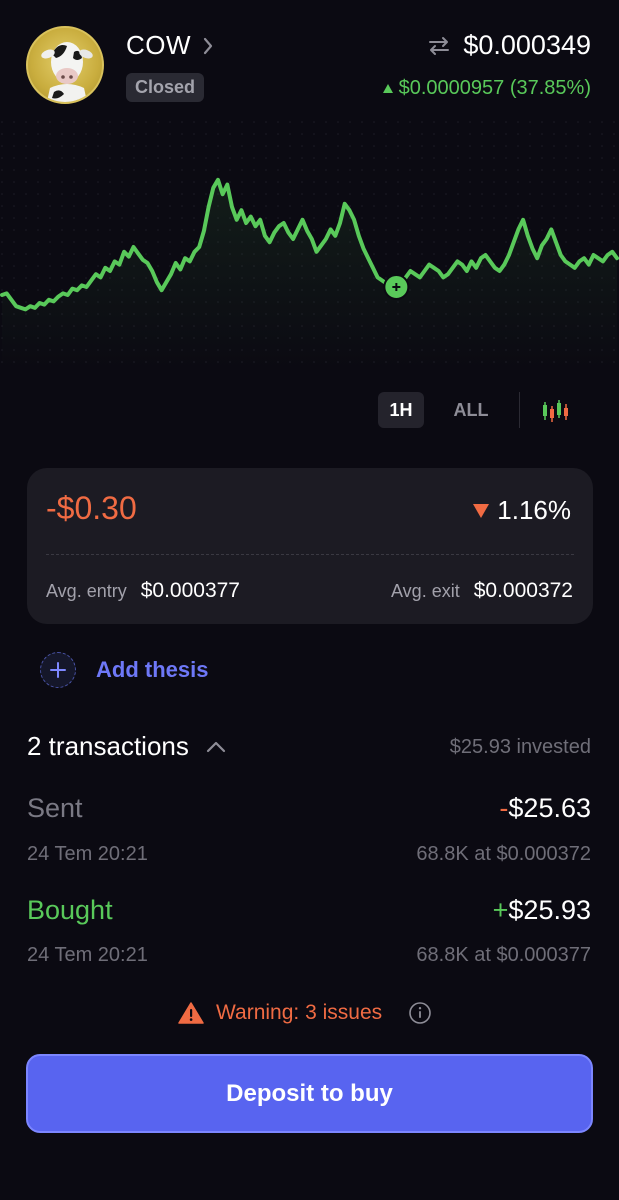 The image size is (619, 1200). What do you see at coordinates (527, 45) in the screenshot?
I see `current-price: $0.000349` at bounding box center [527, 45].